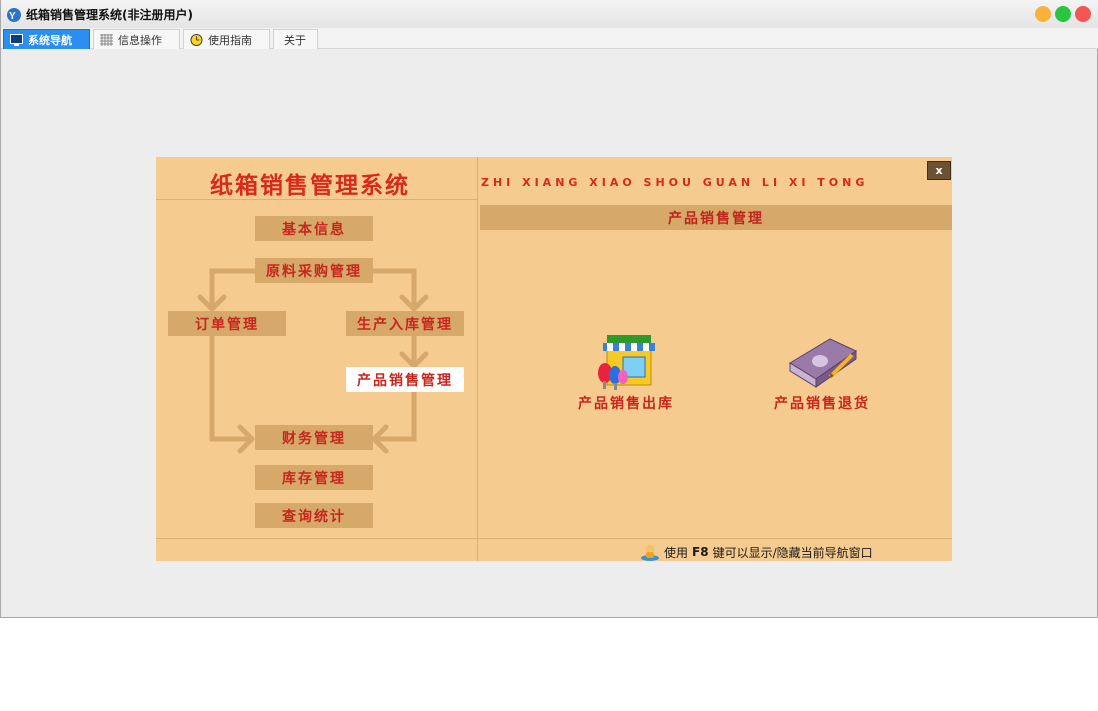 The width and height of the screenshot is (1098, 711). What do you see at coordinates (549, 38) in the screenshot?
I see `tab-bar: 系统导航 信息操作 使用指南 关于` at bounding box center [549, 38].